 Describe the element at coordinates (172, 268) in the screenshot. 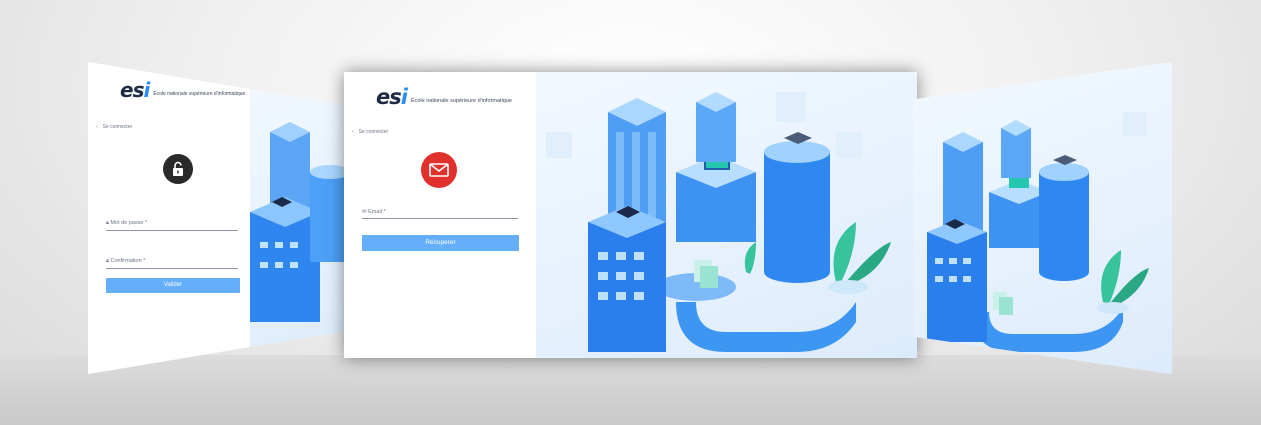

I see `confirmation-underline` at that location.